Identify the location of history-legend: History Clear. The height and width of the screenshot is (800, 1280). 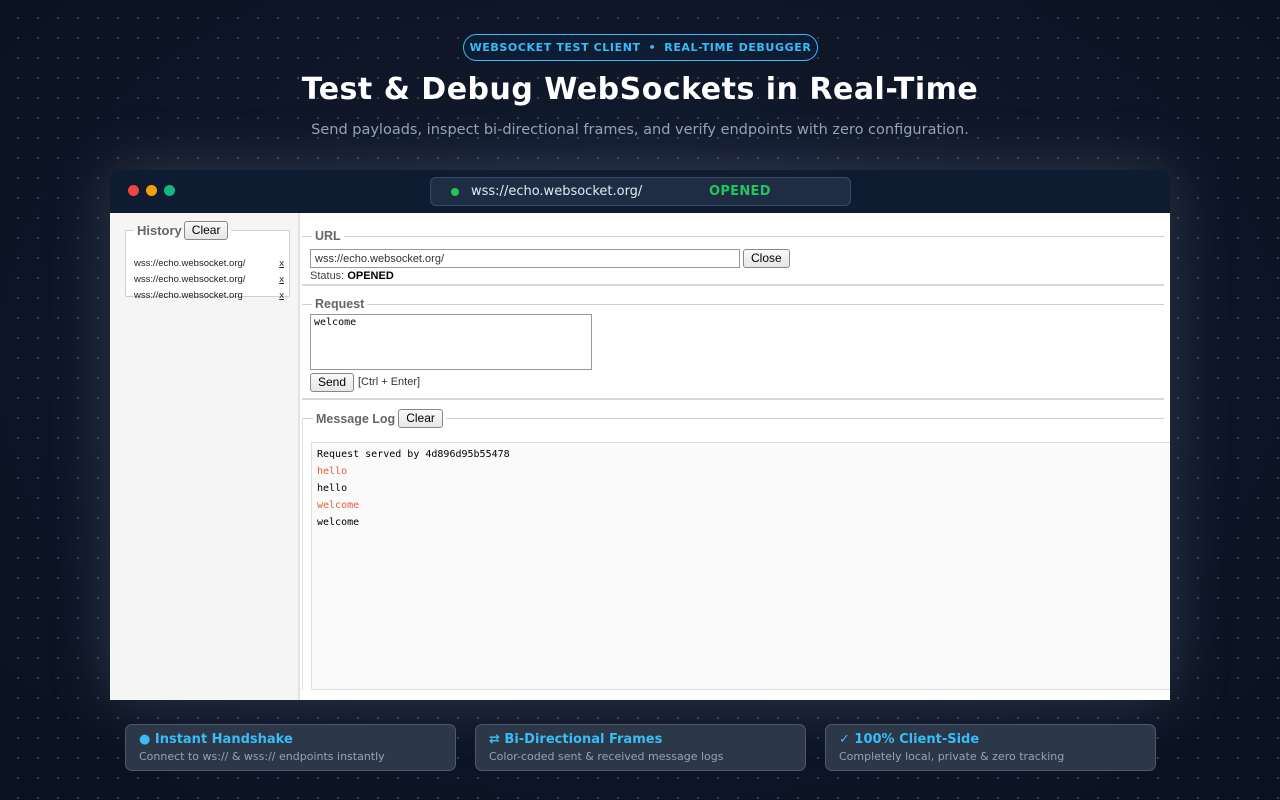
(182, 230).